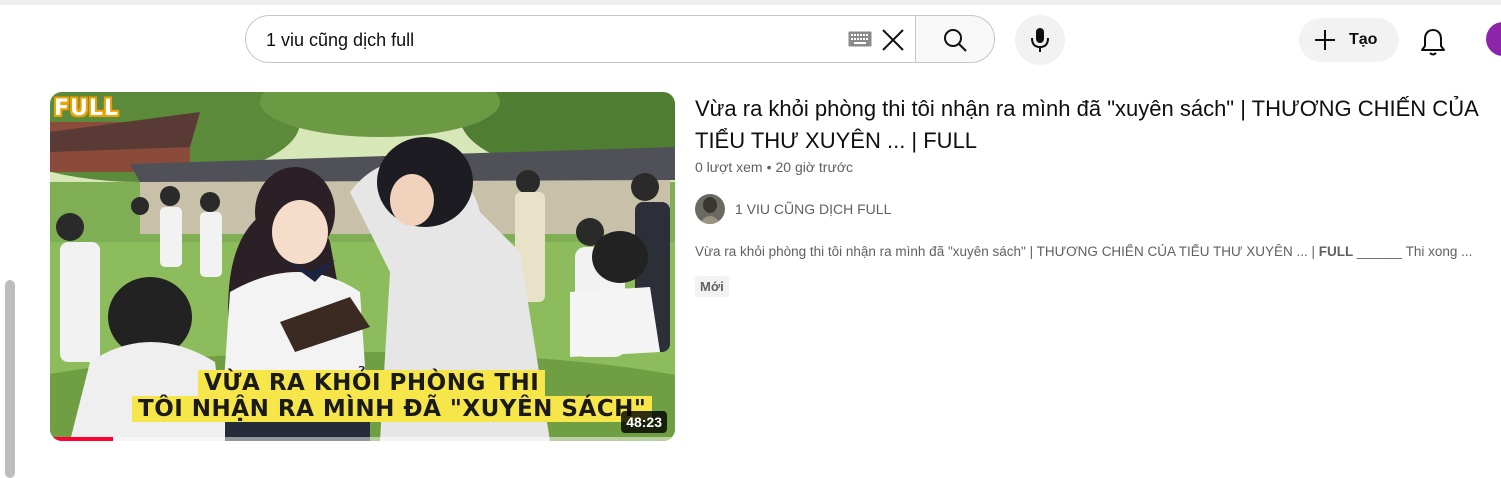  What do you see at coordinates (893, 40) in the screenshot?
I see `close-icon` at bounding box center [893, 40].